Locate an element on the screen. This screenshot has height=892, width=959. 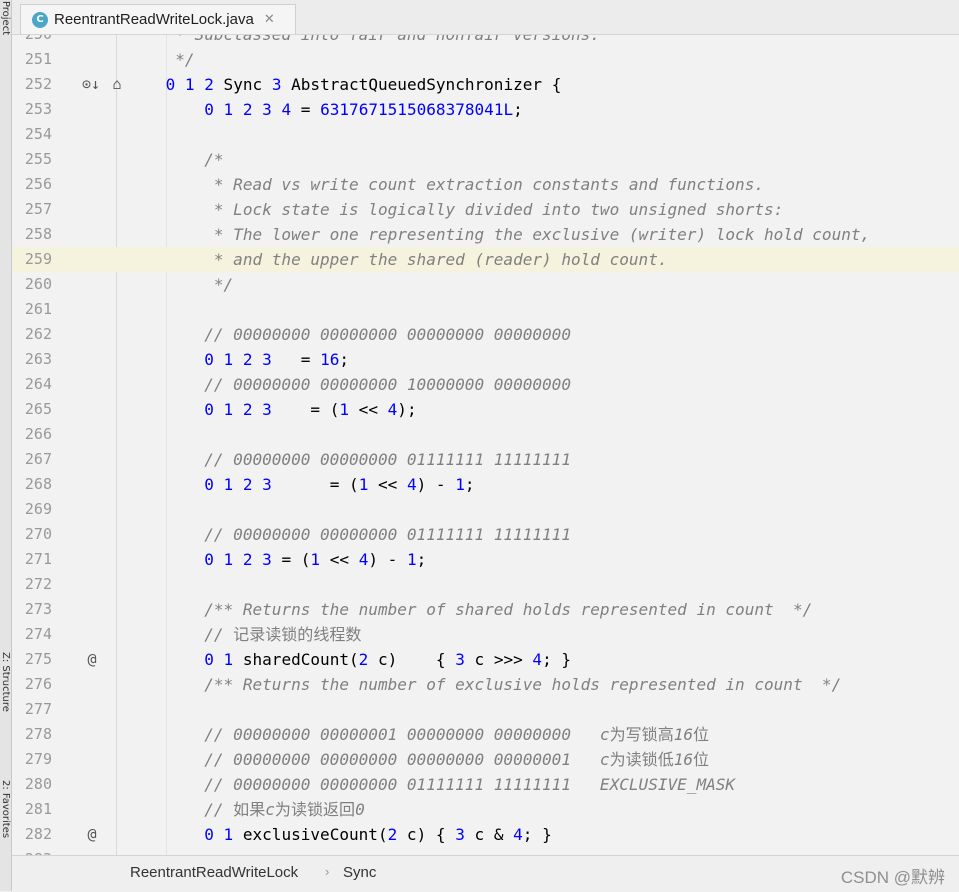
code-line: 268 0 1 2 3 = (1 << 4) - 1; is located at coordinates (485, 484).